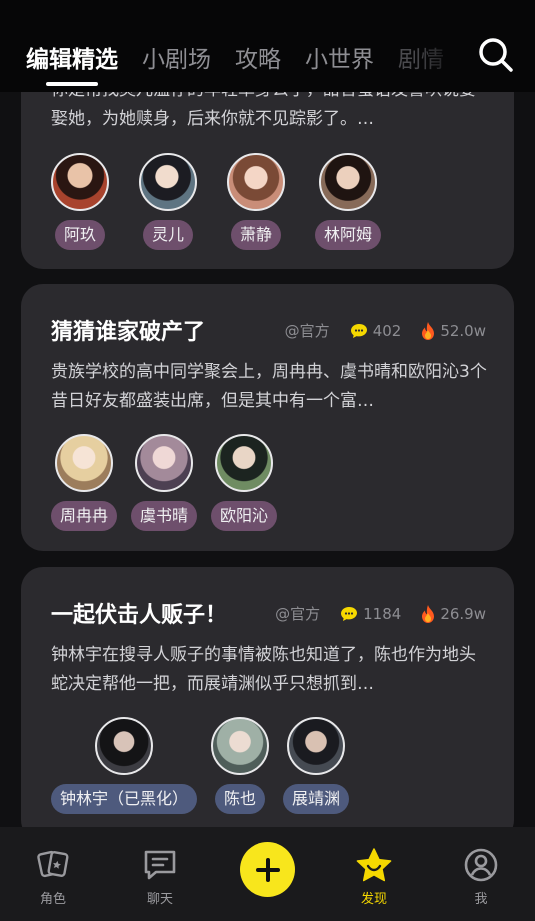 The image size is (535, 921). I want to click on story-title: 猜猜谁家破产了, so click(128, 332).